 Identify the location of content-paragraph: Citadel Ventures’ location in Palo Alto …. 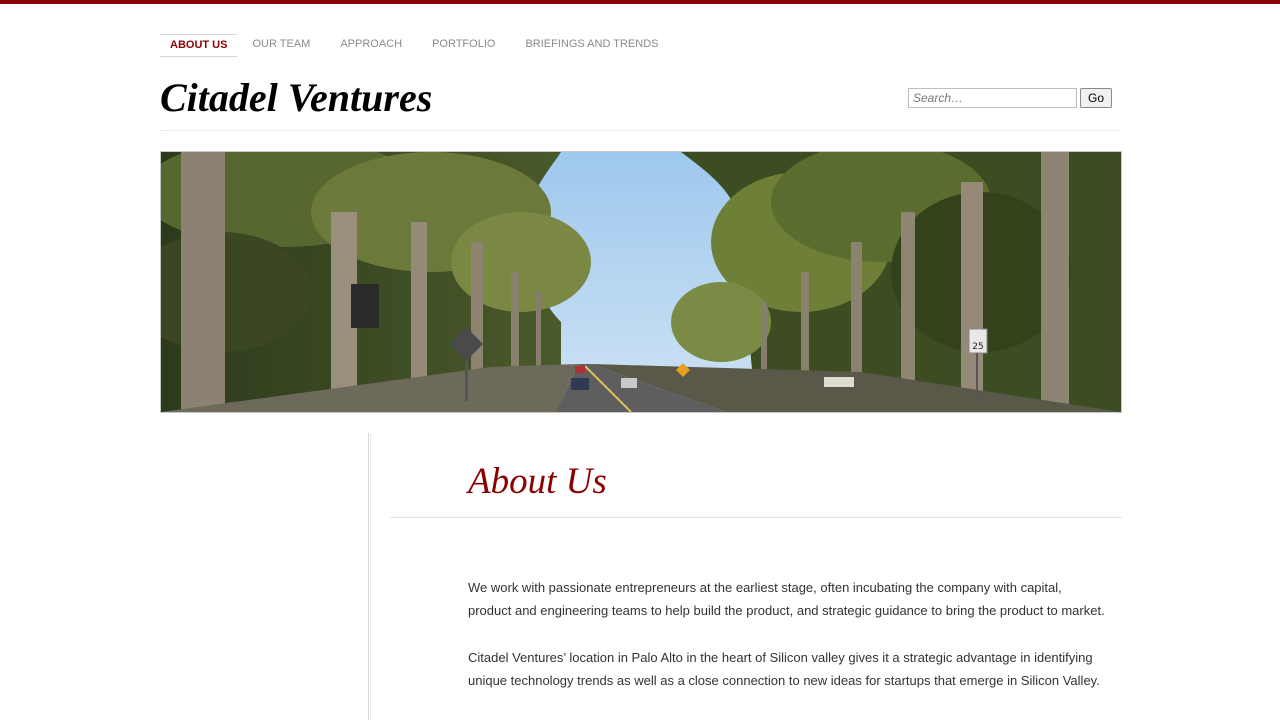
(784, 669).